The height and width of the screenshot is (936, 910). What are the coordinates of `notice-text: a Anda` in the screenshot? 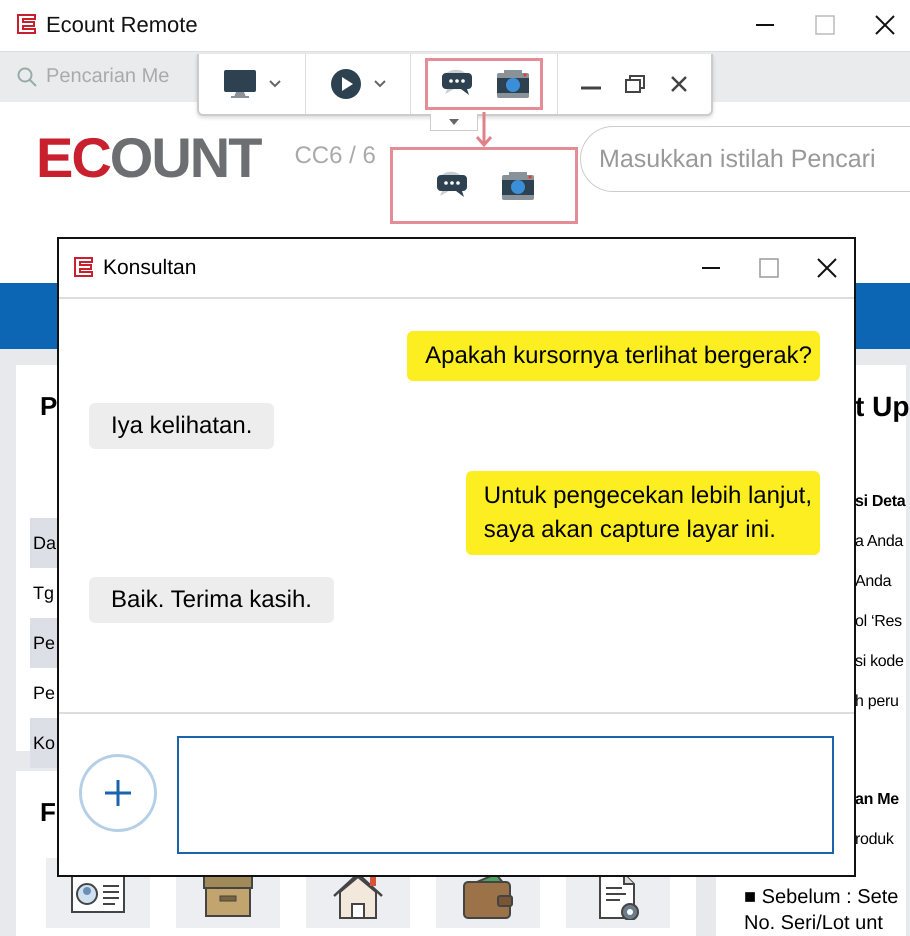 It's located at (879, 542).